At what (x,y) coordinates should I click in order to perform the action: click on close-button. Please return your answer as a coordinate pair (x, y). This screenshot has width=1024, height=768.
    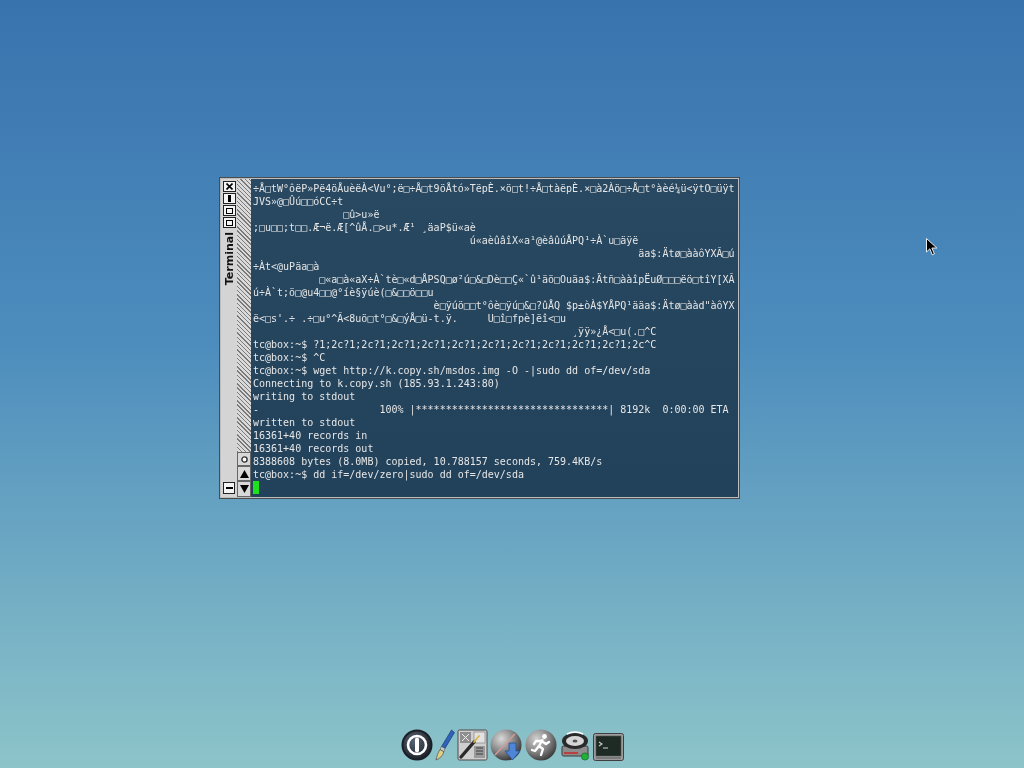
    Looking at the image, I should click on (229, 186).